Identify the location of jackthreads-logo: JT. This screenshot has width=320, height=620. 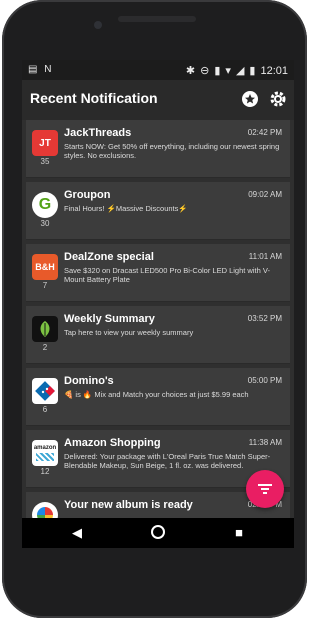
(45, 143).